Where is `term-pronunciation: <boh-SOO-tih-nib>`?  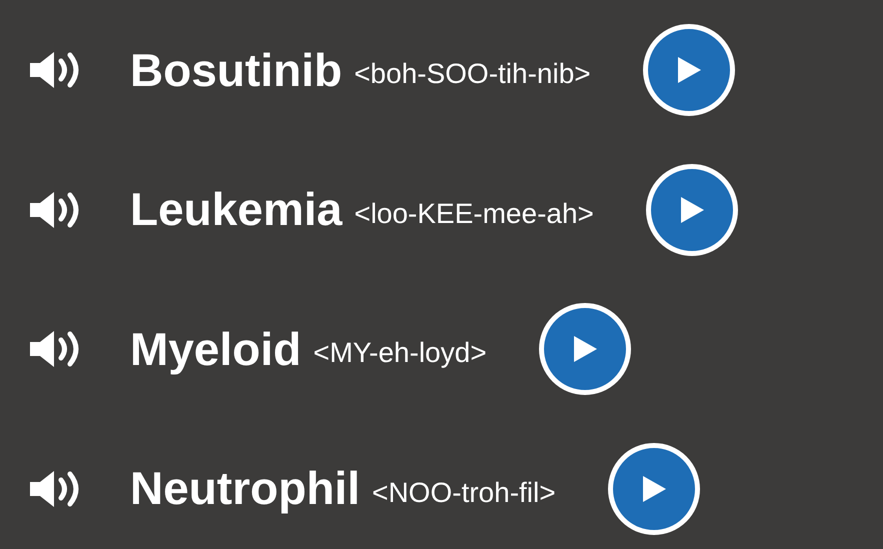 term-pronunciation: <boh-SOO-tih-nib> is located at coordinates (472, 74).